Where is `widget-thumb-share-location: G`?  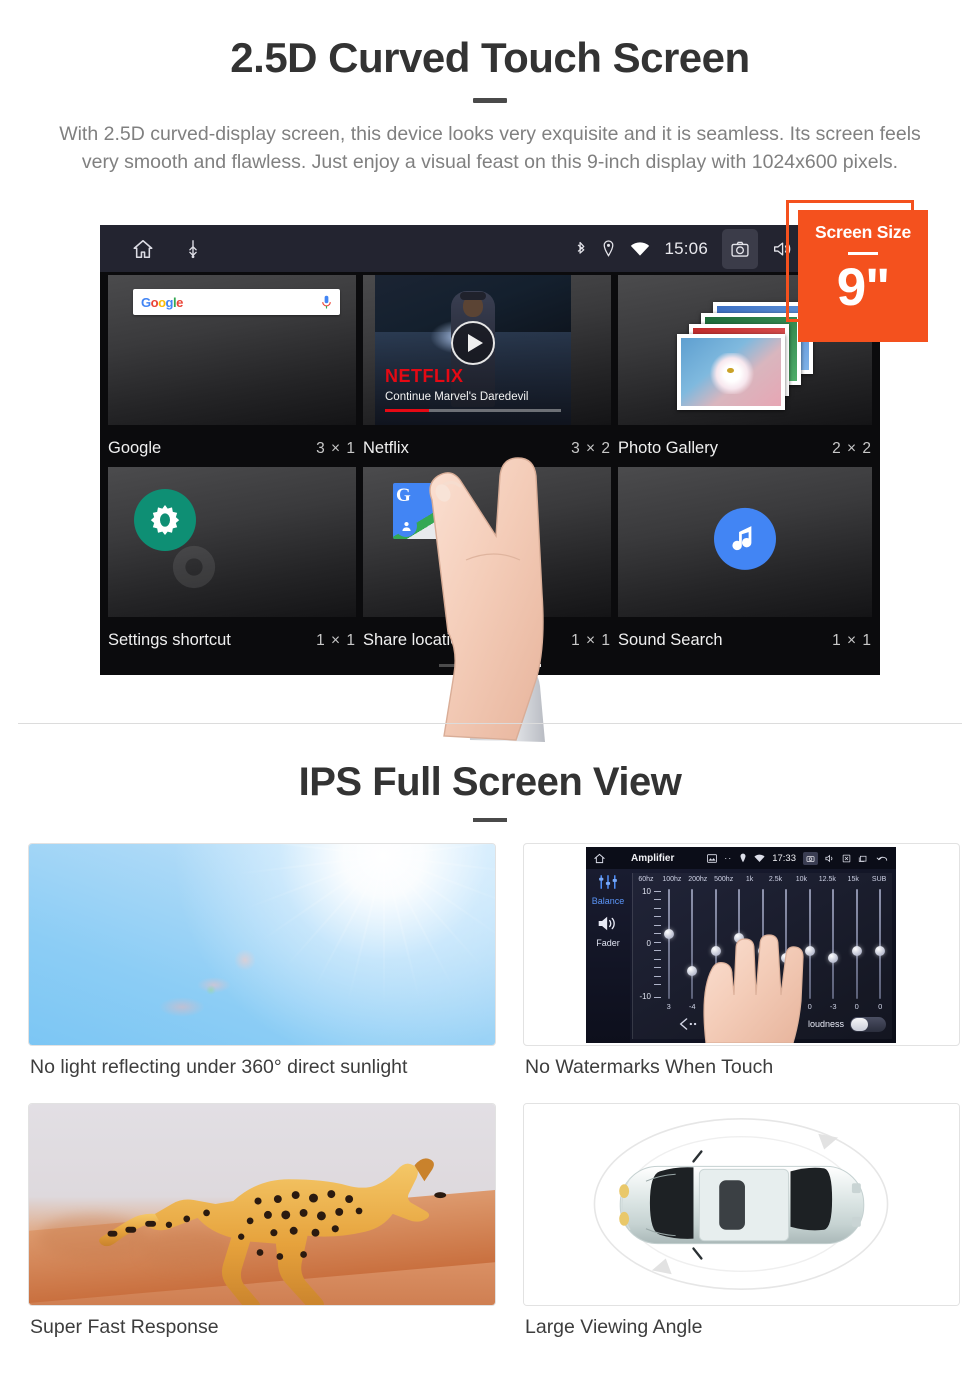 widget-thumb-share-location: G is located at coordinates (487, 542).